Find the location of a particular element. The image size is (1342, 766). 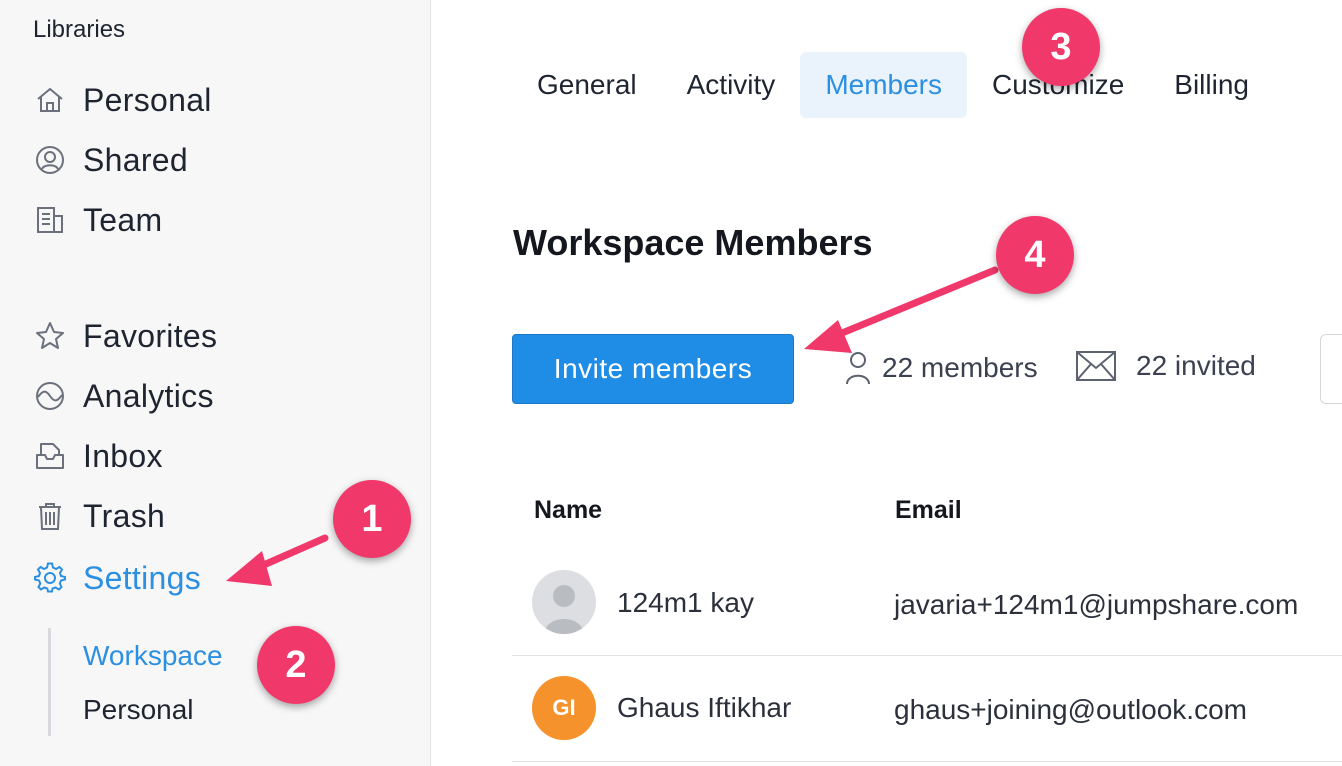

user-icon is located at coordinates (858, 368).